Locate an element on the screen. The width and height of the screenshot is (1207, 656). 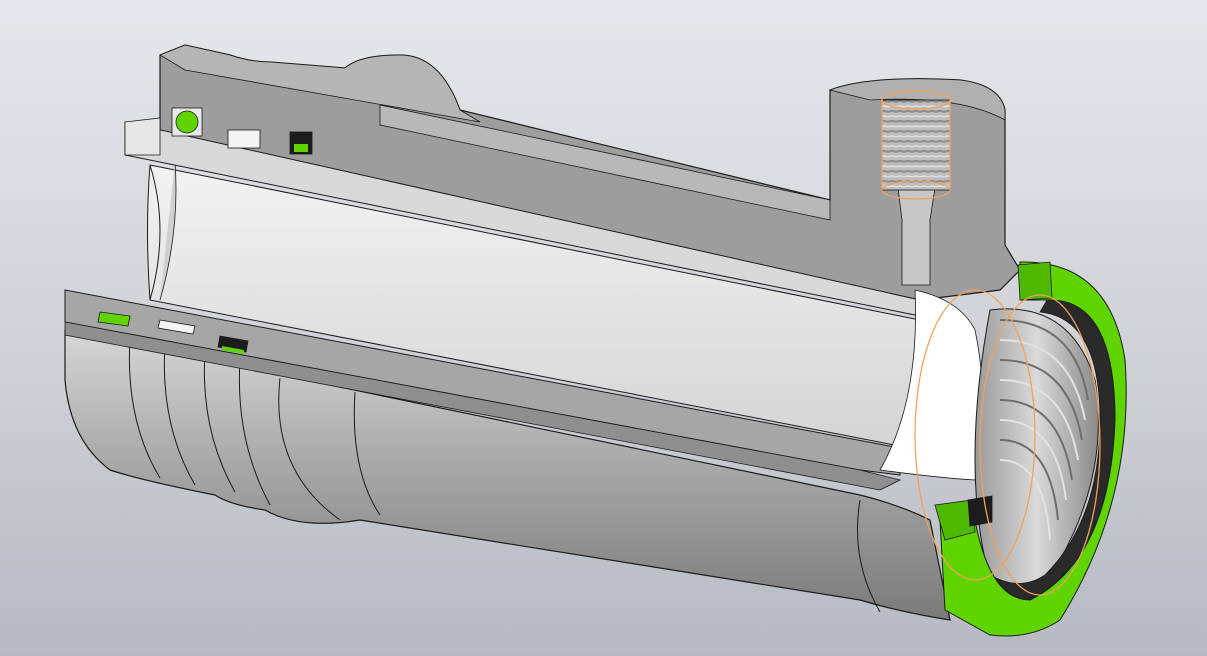
threaded-port is located at coordinates (916, 145).